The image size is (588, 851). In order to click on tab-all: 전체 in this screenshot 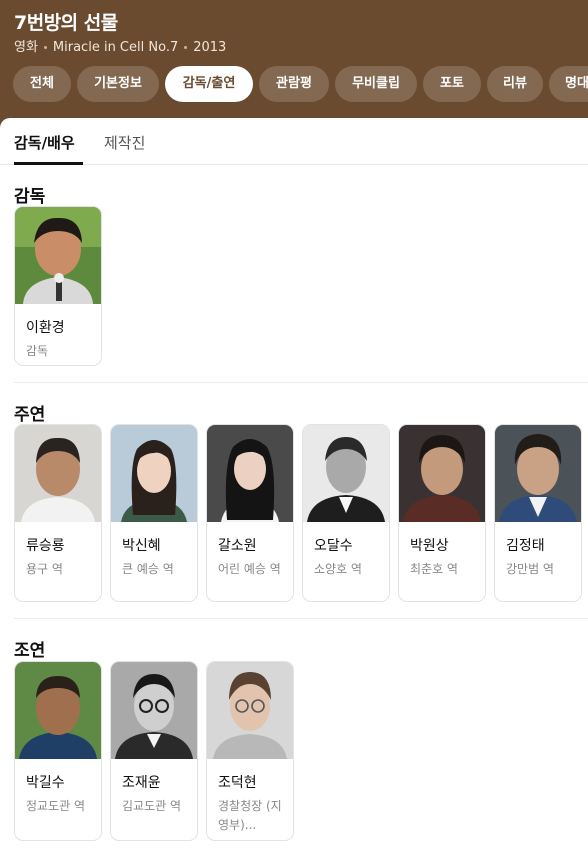, I will do `click(42, 84)`.